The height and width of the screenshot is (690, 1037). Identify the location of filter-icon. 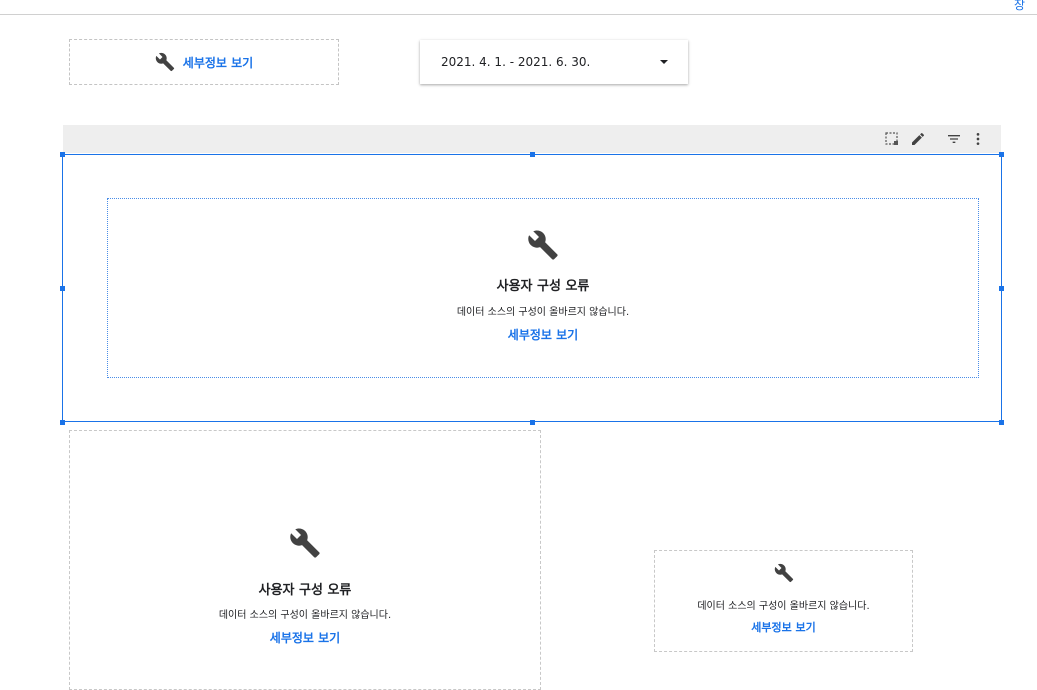
(954, 139).